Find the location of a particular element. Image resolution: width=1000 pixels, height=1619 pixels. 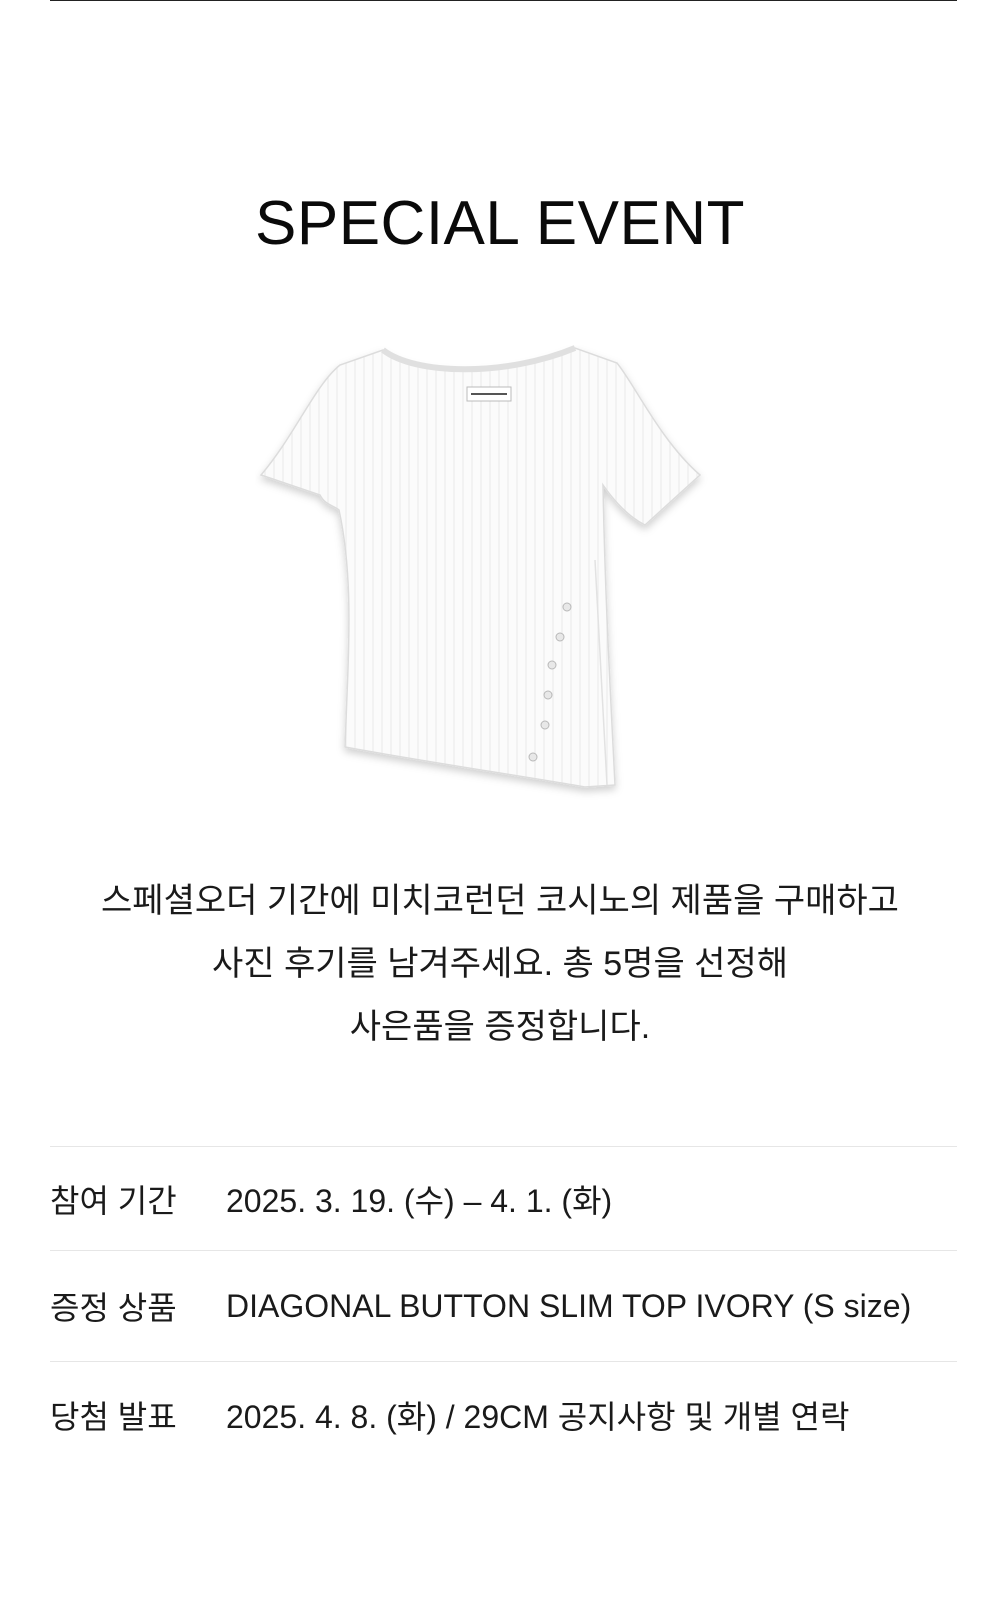

description-line: 사진 후기를 남겨주세요. 총 5명을 선정해 is located at coordinates (500, 964).